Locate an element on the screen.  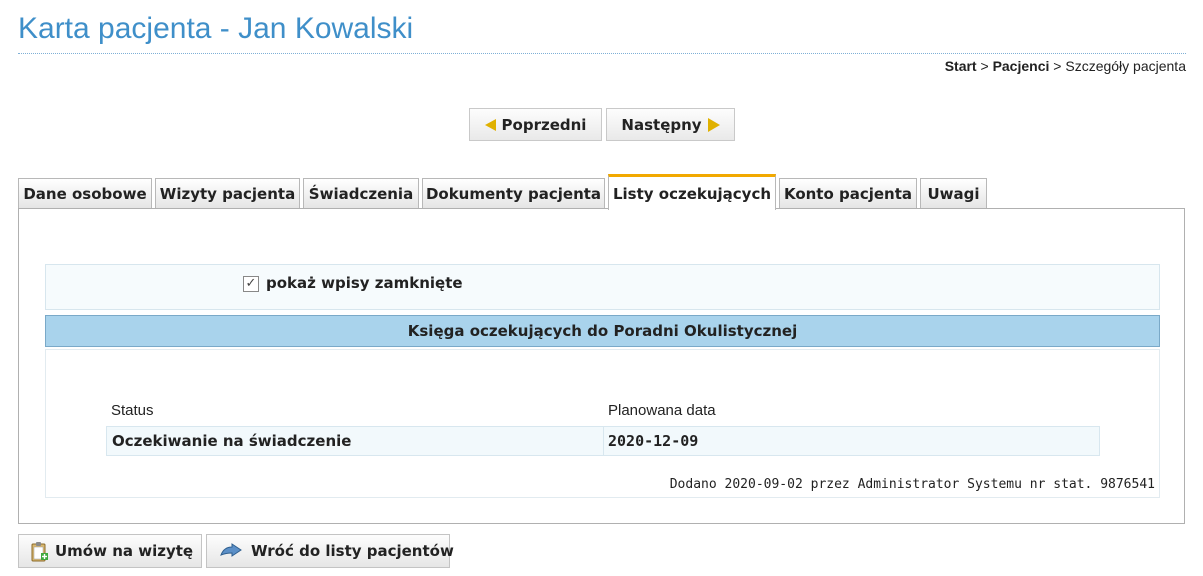
tab-label: Dokumenty pacjenta is located at coordinates (513, 194).